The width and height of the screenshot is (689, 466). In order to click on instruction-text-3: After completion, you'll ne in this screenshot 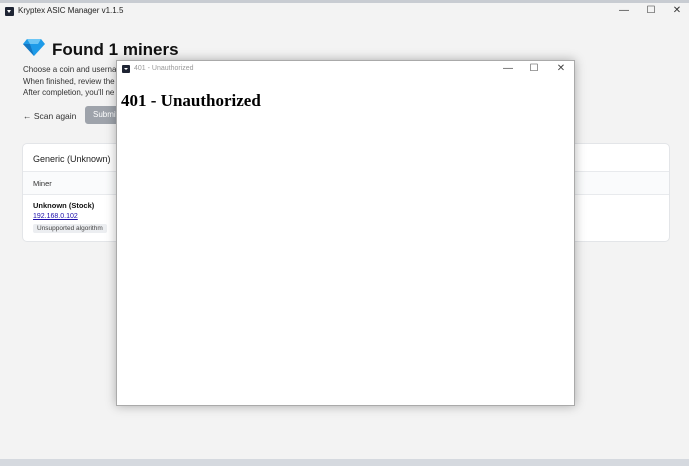, I will do `click(69, 92)`.